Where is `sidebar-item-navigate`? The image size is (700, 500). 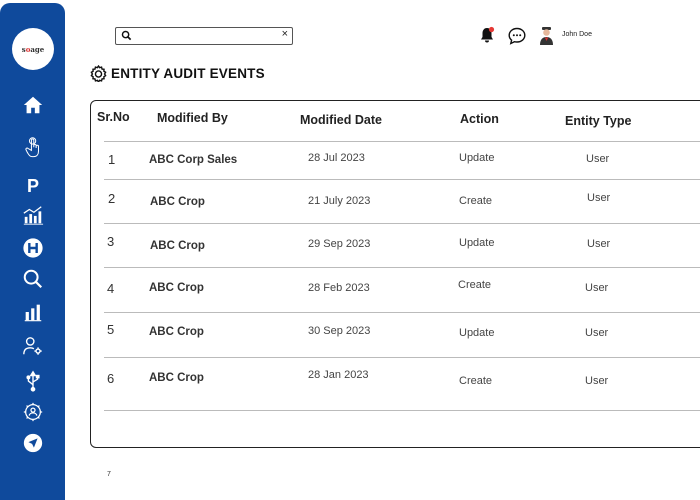 sidebar-item-navigate is located at coordinates (33, 443).